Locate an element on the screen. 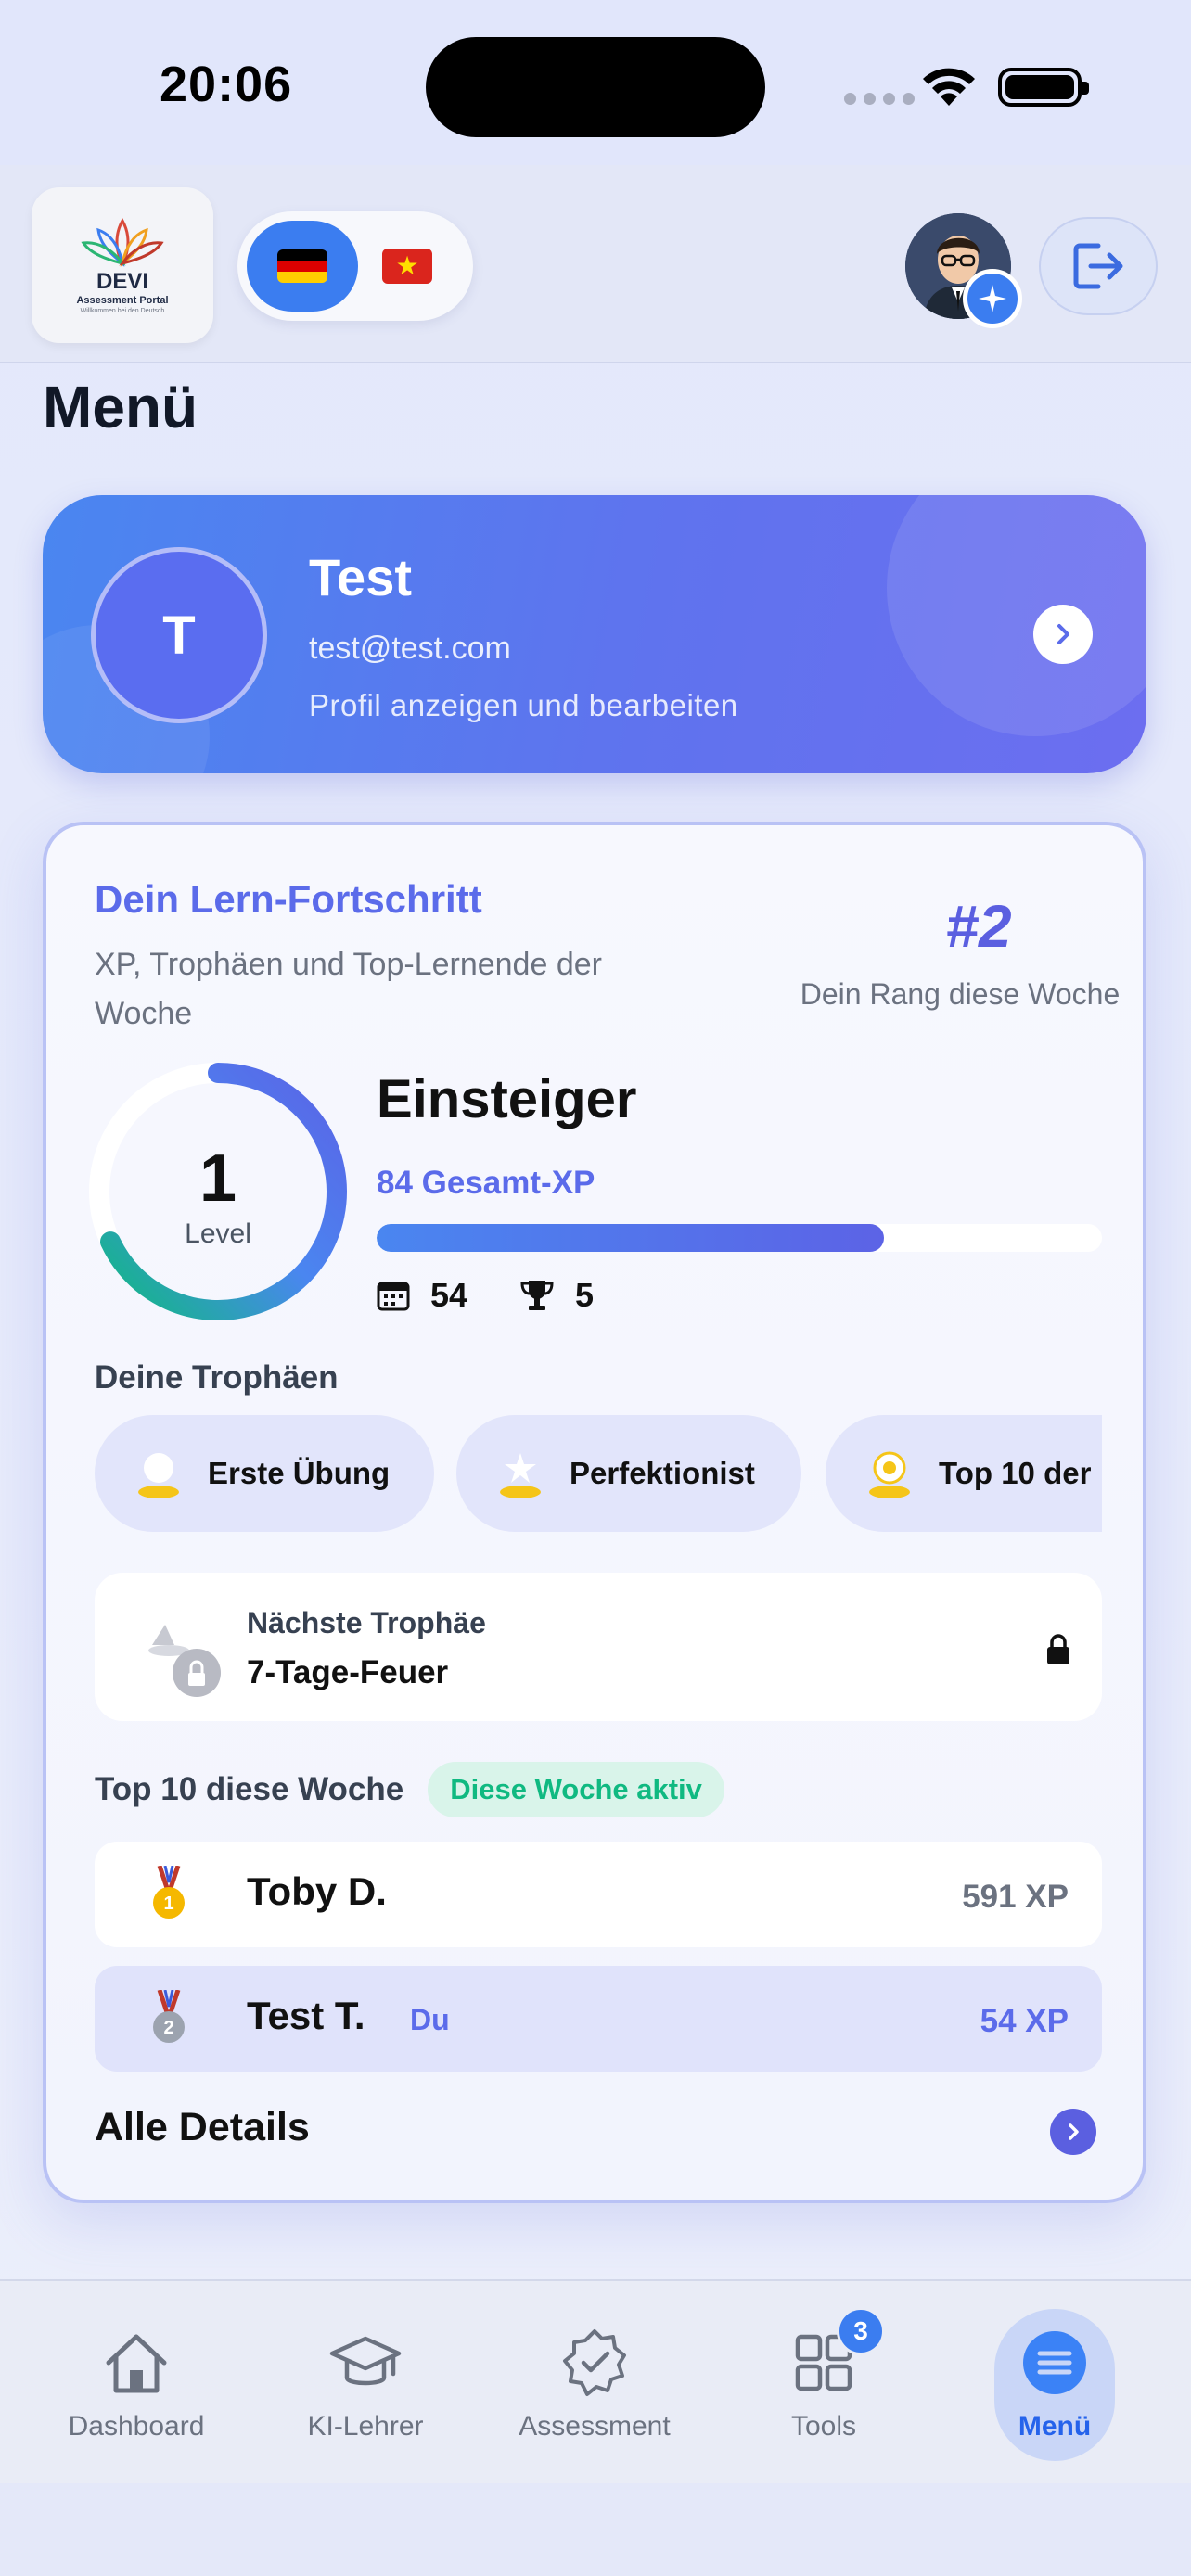 The image size is (1191, 2576). ai-sparkle-icon is located at coordinates (992, 298).